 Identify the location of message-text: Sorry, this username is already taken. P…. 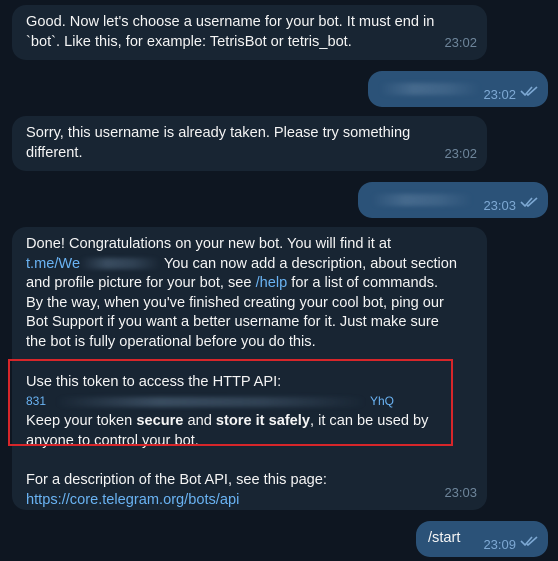
(218, 133).